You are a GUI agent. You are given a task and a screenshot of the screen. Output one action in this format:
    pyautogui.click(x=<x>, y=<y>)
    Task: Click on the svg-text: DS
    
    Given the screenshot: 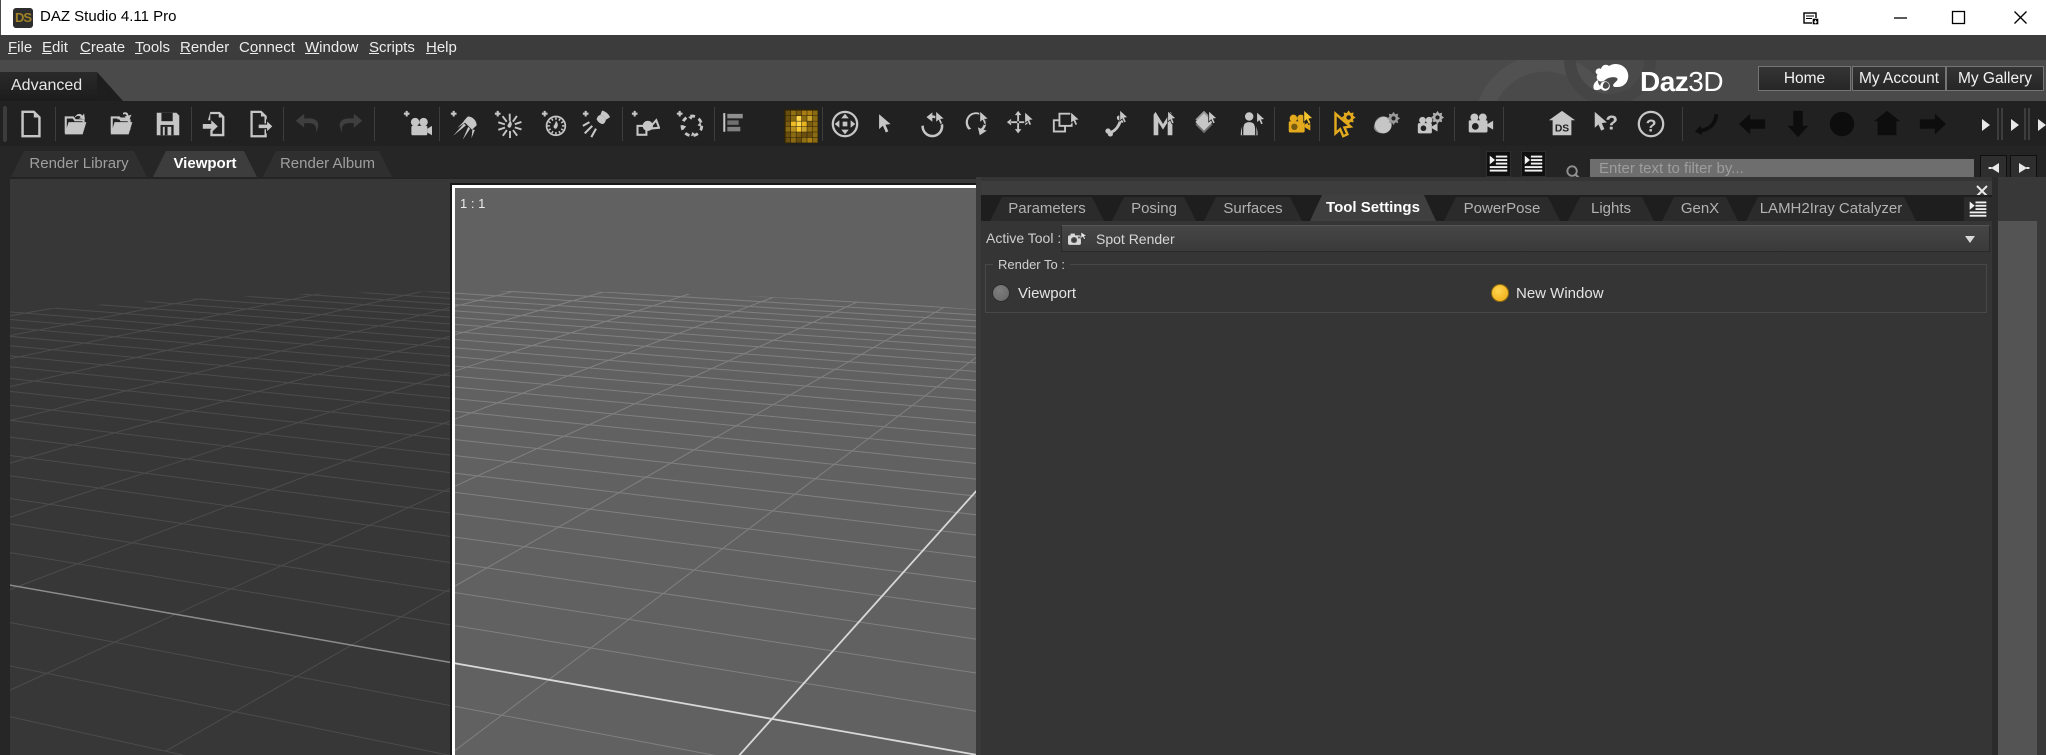 What is the action you would take?
    pyautogui.click(x=1562, y=129)
    